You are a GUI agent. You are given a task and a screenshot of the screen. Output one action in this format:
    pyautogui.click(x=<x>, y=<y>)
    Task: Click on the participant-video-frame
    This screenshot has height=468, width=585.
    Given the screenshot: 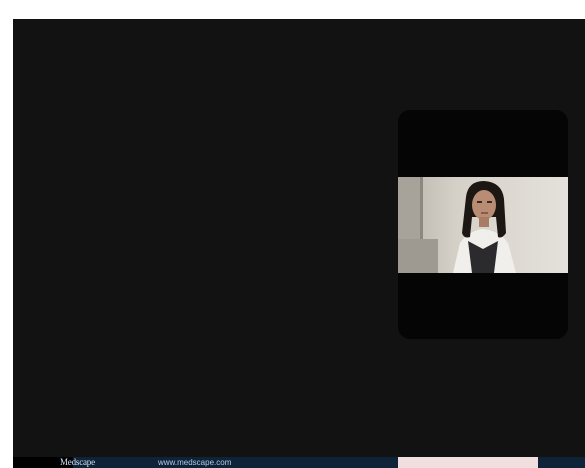 What is the action you would take?
    pyautogui.click(x=483, y=225)
    